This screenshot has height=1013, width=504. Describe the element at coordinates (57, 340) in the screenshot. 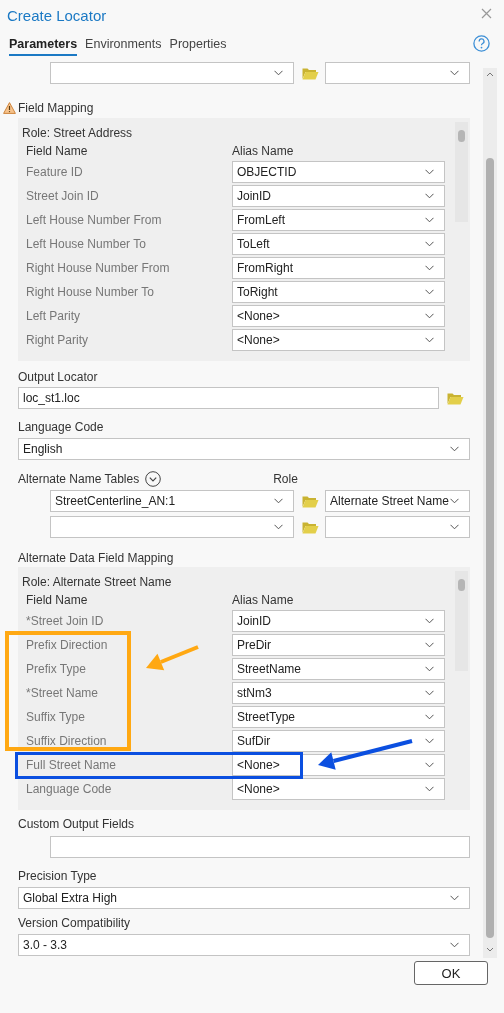

I see `field-name-label: Right Parity` at that location.